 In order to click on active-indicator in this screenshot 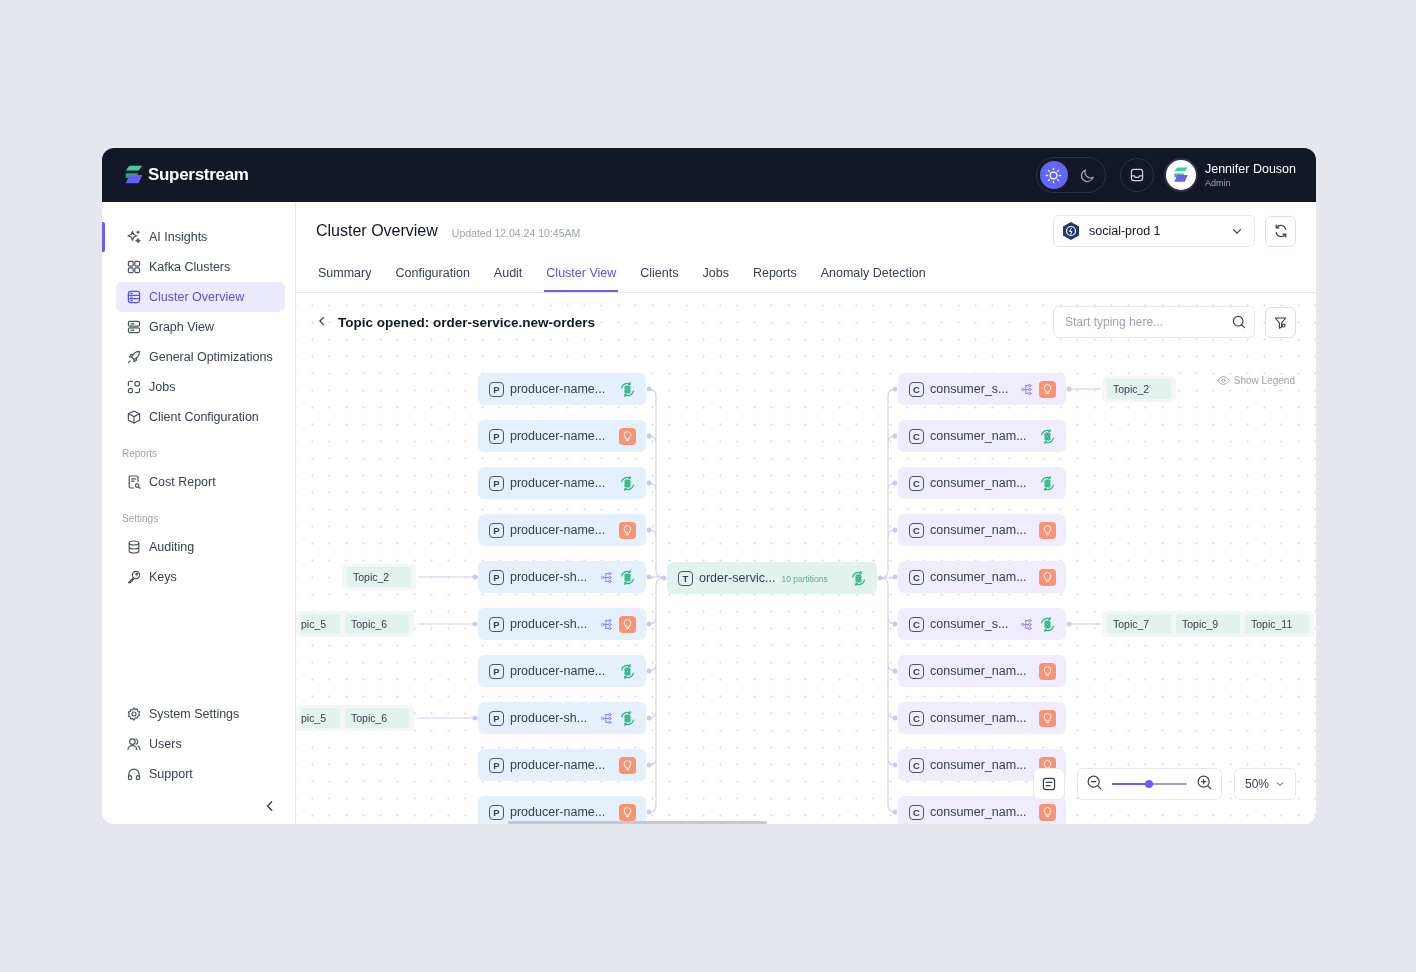, I will do `click(103, 237)`.